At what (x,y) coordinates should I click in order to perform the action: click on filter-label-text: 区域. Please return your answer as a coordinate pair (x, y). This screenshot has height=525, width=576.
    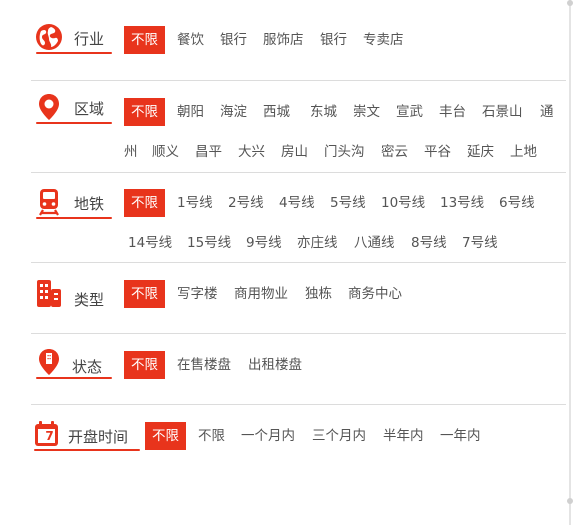
    Looking at the image, I should click on (89, 109).